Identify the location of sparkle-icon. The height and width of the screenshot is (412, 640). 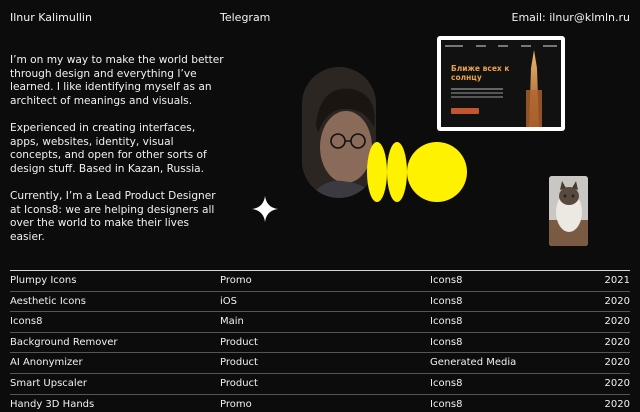
(265, 209).